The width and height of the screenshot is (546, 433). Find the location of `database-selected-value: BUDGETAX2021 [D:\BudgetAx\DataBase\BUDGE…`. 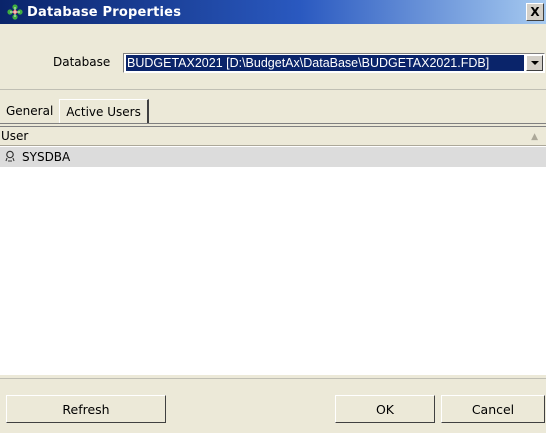

database-selected-value: BUDGETAX2021 [D:\BudgetAx\DataBase\BUDGE… is located at coordinates (325, 63).